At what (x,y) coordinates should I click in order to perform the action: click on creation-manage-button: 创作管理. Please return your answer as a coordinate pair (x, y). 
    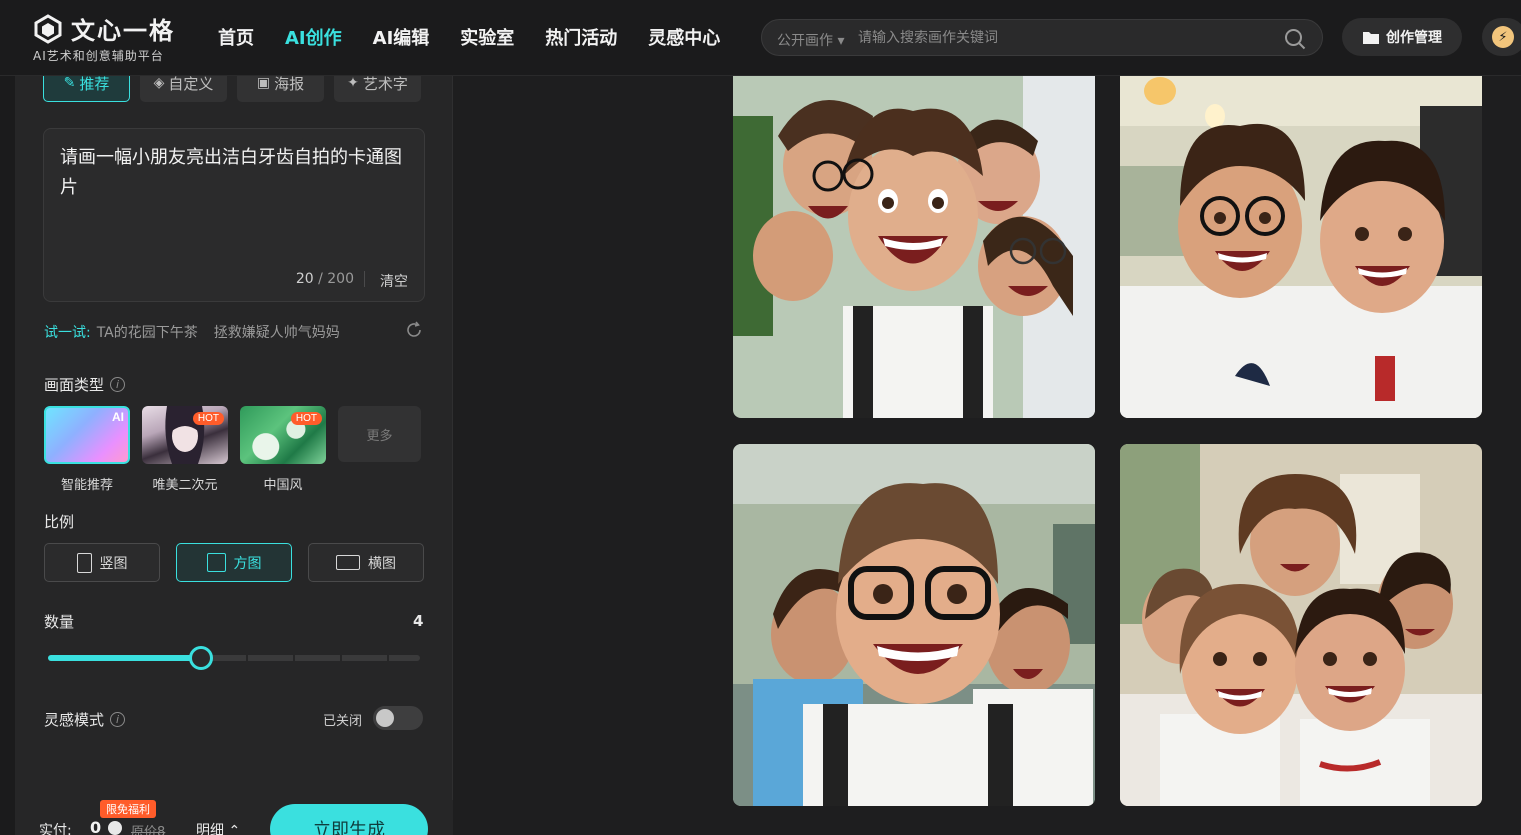
    Looking at the image, I should click on (1402, 37).